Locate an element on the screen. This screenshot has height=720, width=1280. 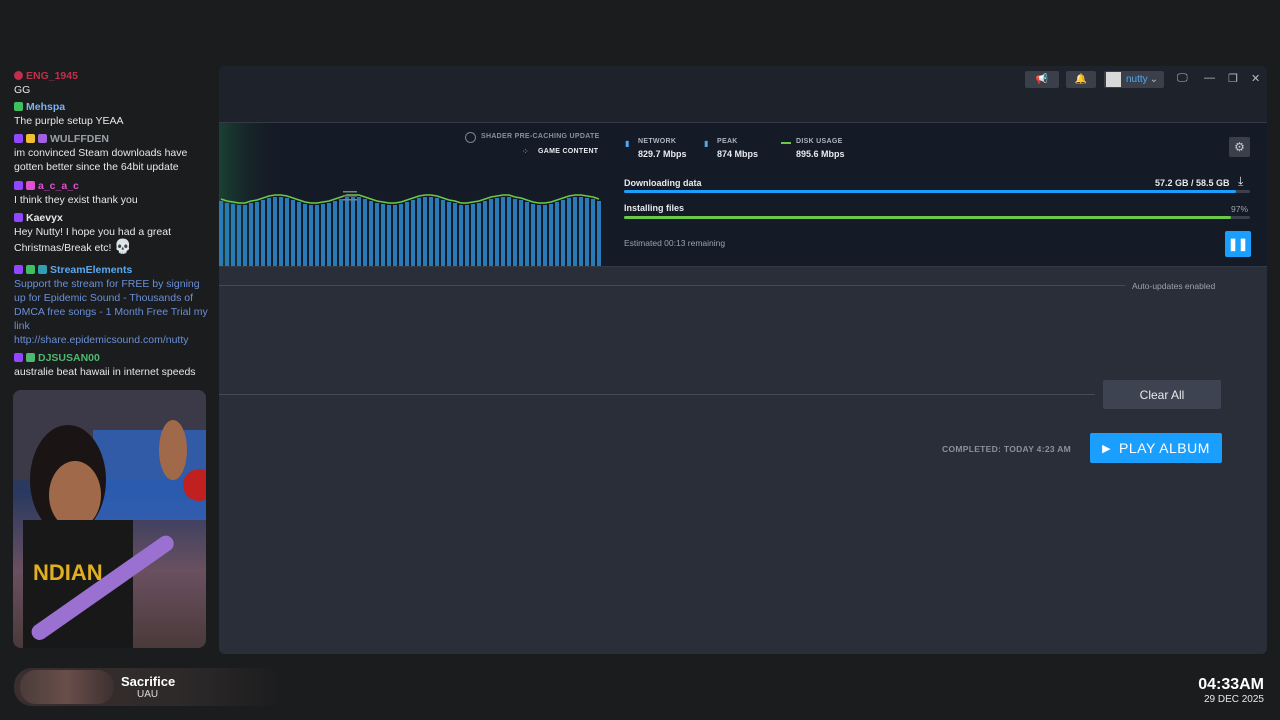
minimize-button: — is located at coordinates (1209, 78).